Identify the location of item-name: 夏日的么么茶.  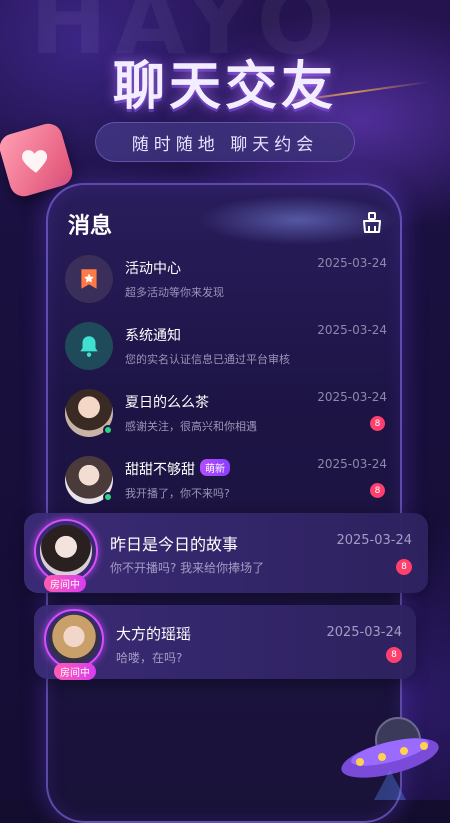
(167, 403).